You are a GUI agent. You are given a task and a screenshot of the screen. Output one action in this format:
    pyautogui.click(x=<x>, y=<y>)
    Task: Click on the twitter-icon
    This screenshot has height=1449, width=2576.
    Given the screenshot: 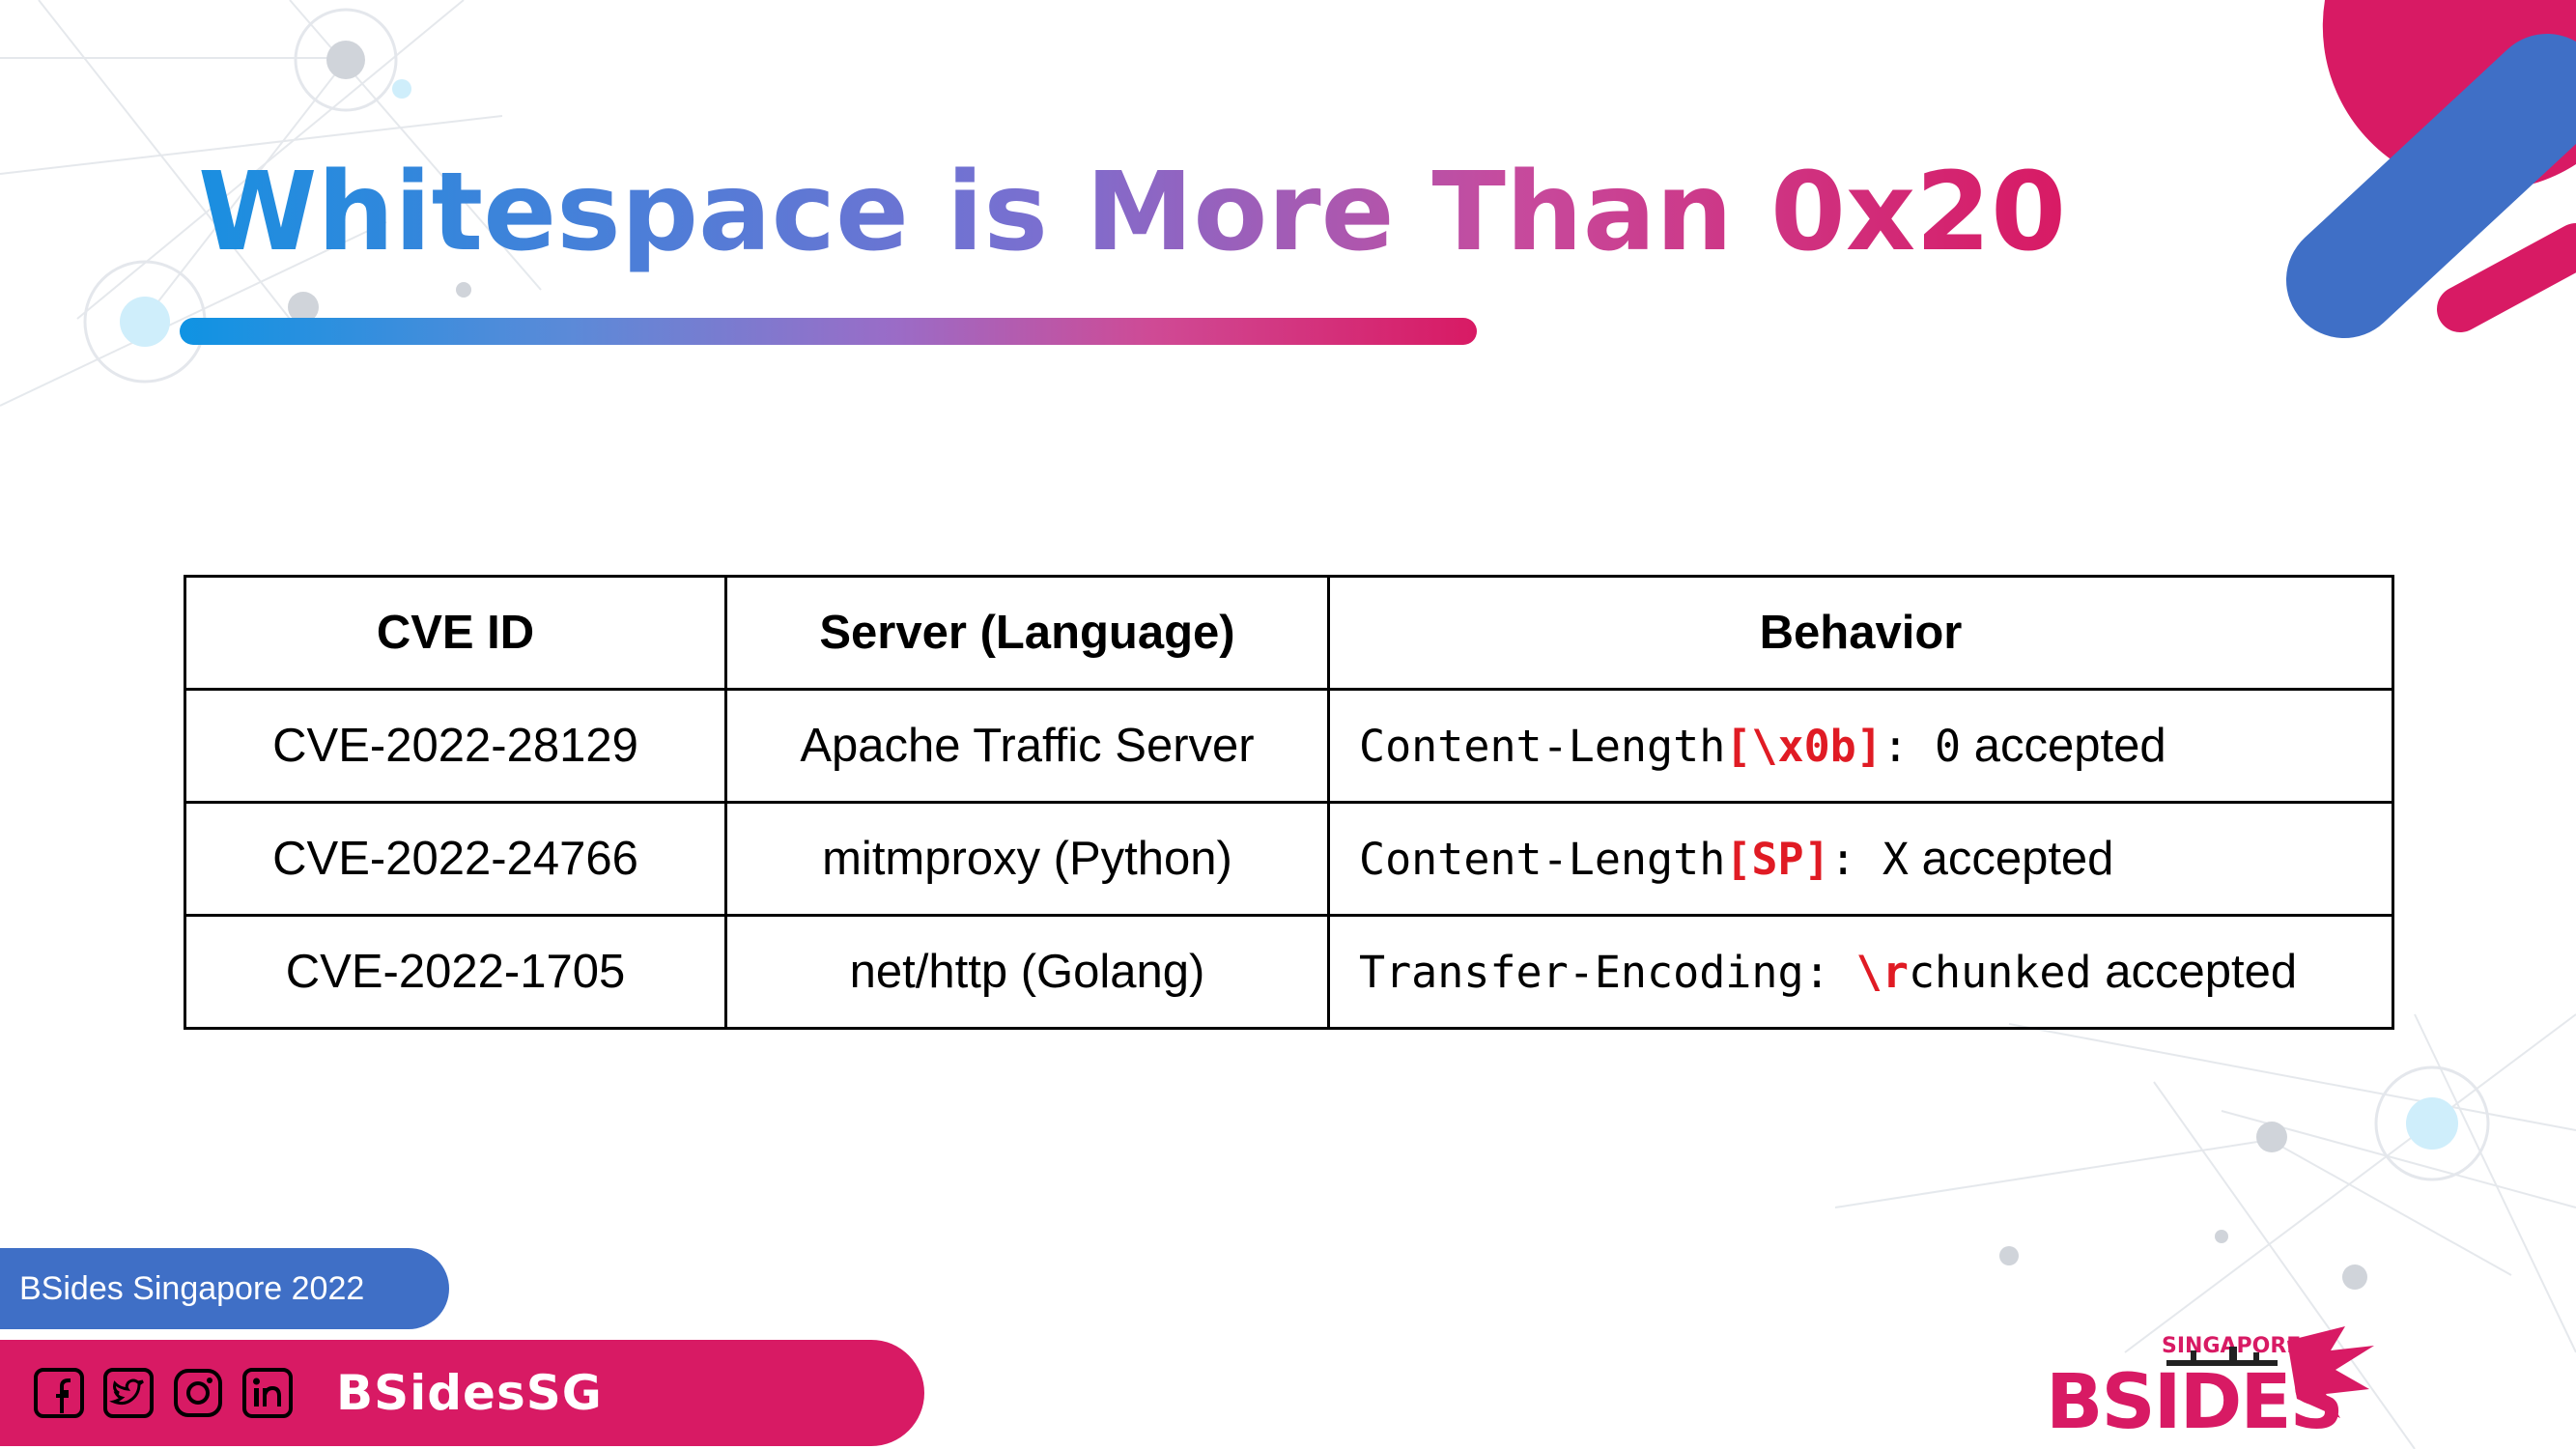 What is the action you would take?
    pyautogui.click(x=128, y=1393)
    